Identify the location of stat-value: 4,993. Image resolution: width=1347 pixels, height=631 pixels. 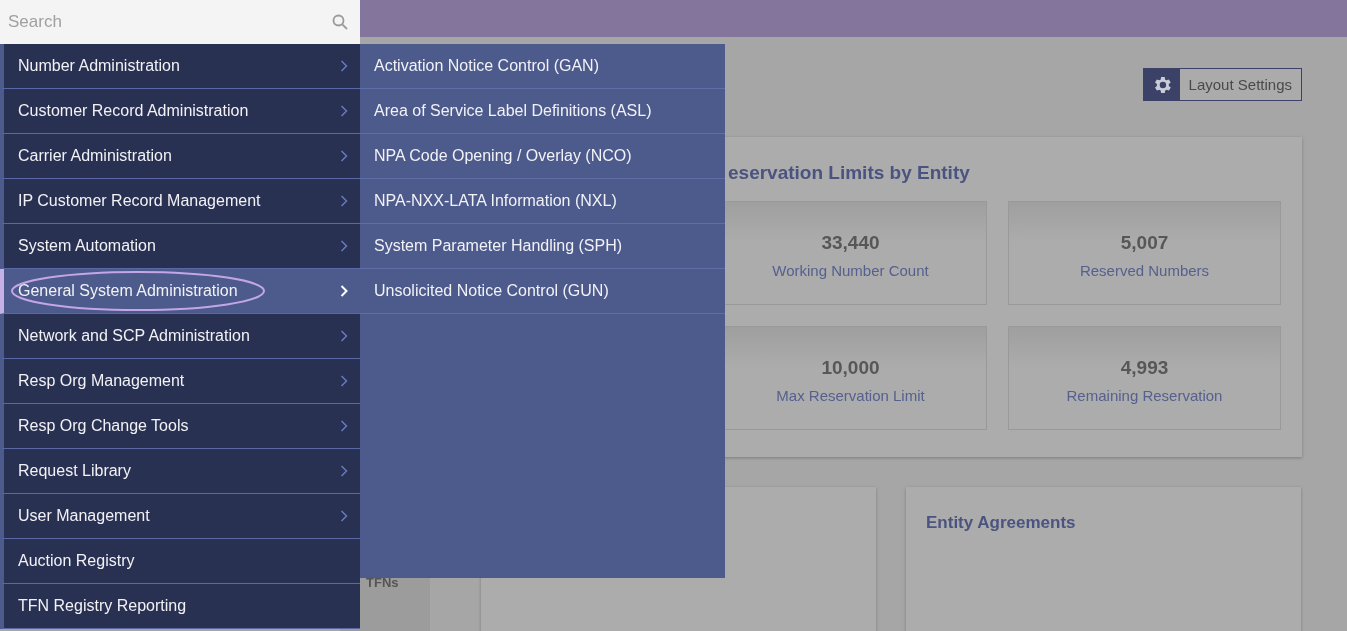
(1144, 368).